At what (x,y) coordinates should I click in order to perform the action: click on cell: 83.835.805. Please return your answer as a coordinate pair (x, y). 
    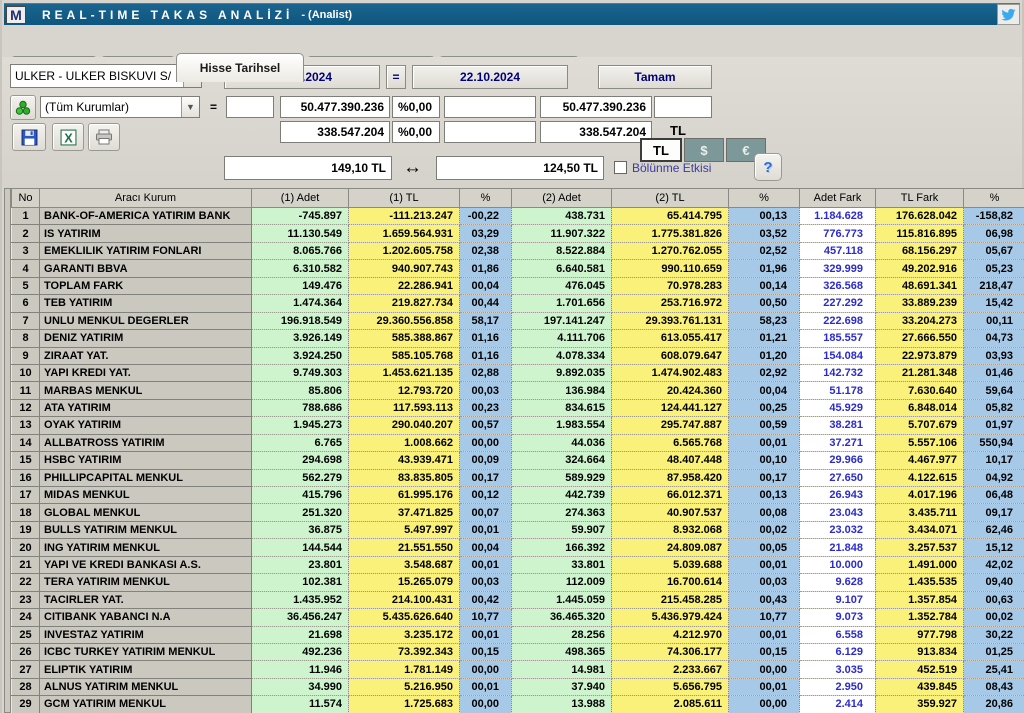
    Looking at the image, I should click on (404, 478).